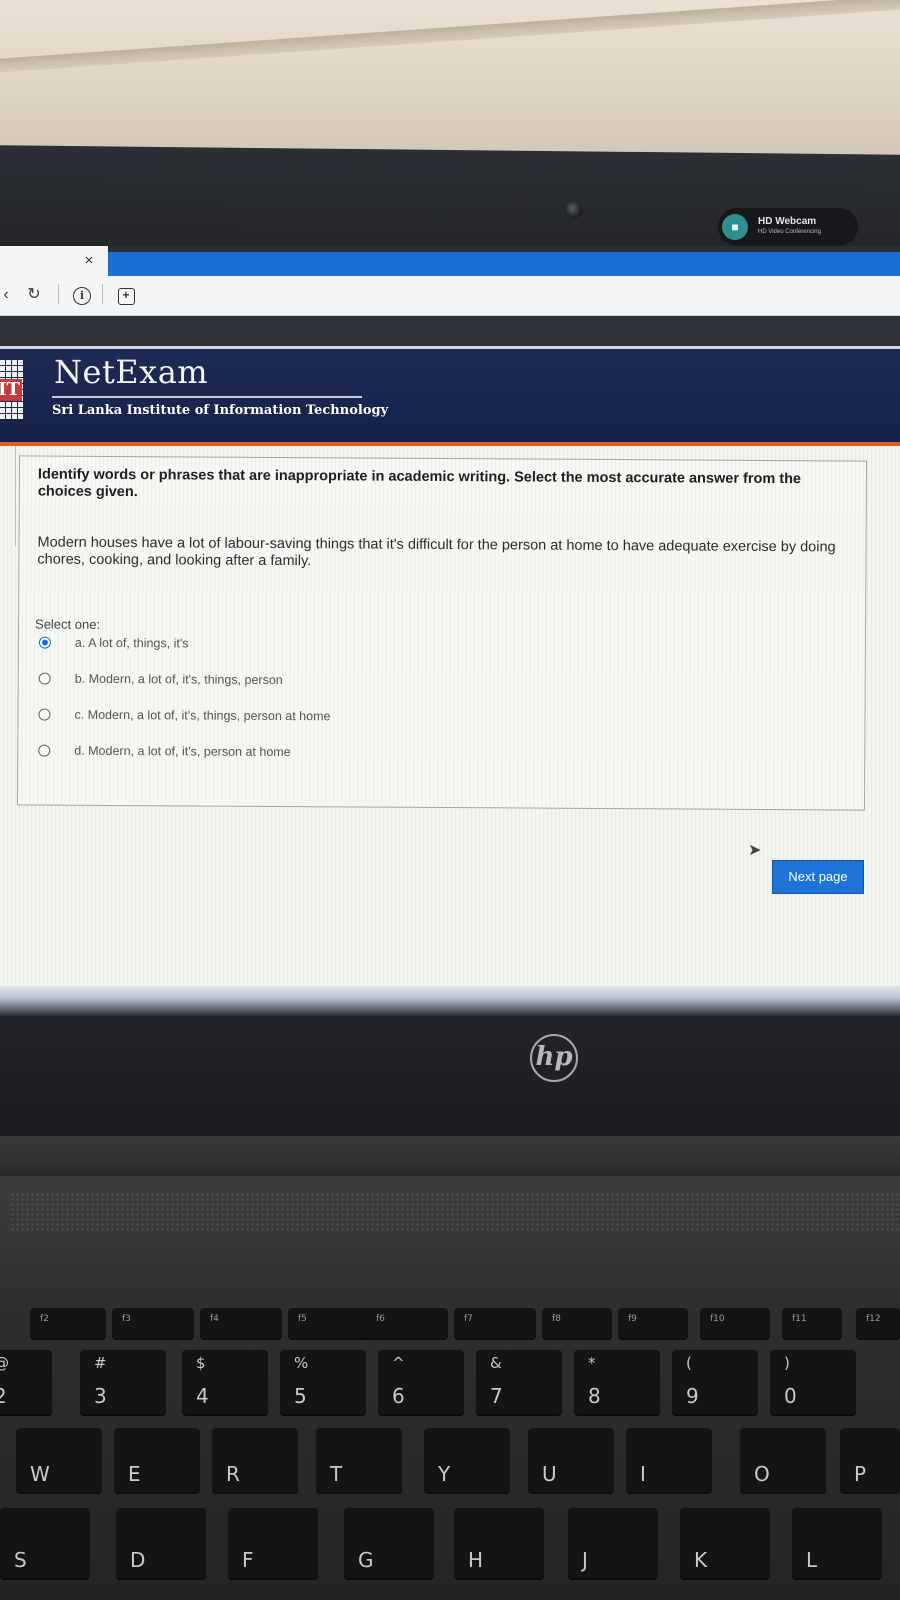 The image size is (900, 1600). What do you see at coordinates (617, 1382) in the screenshot?
I see `key-8: * 8` at bounding box center [617, 1382].